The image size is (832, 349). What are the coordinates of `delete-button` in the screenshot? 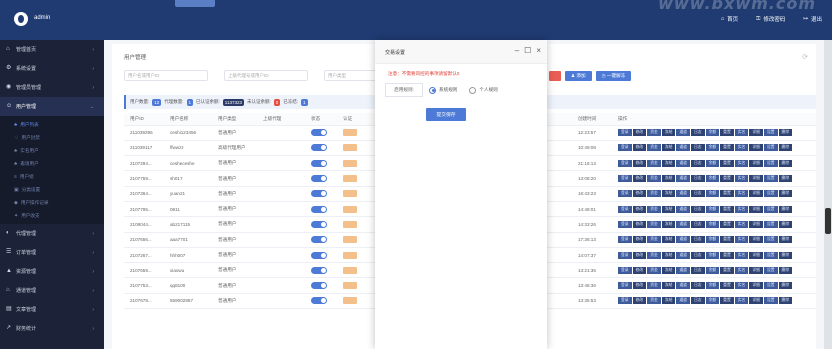 It's located at (555, 76).